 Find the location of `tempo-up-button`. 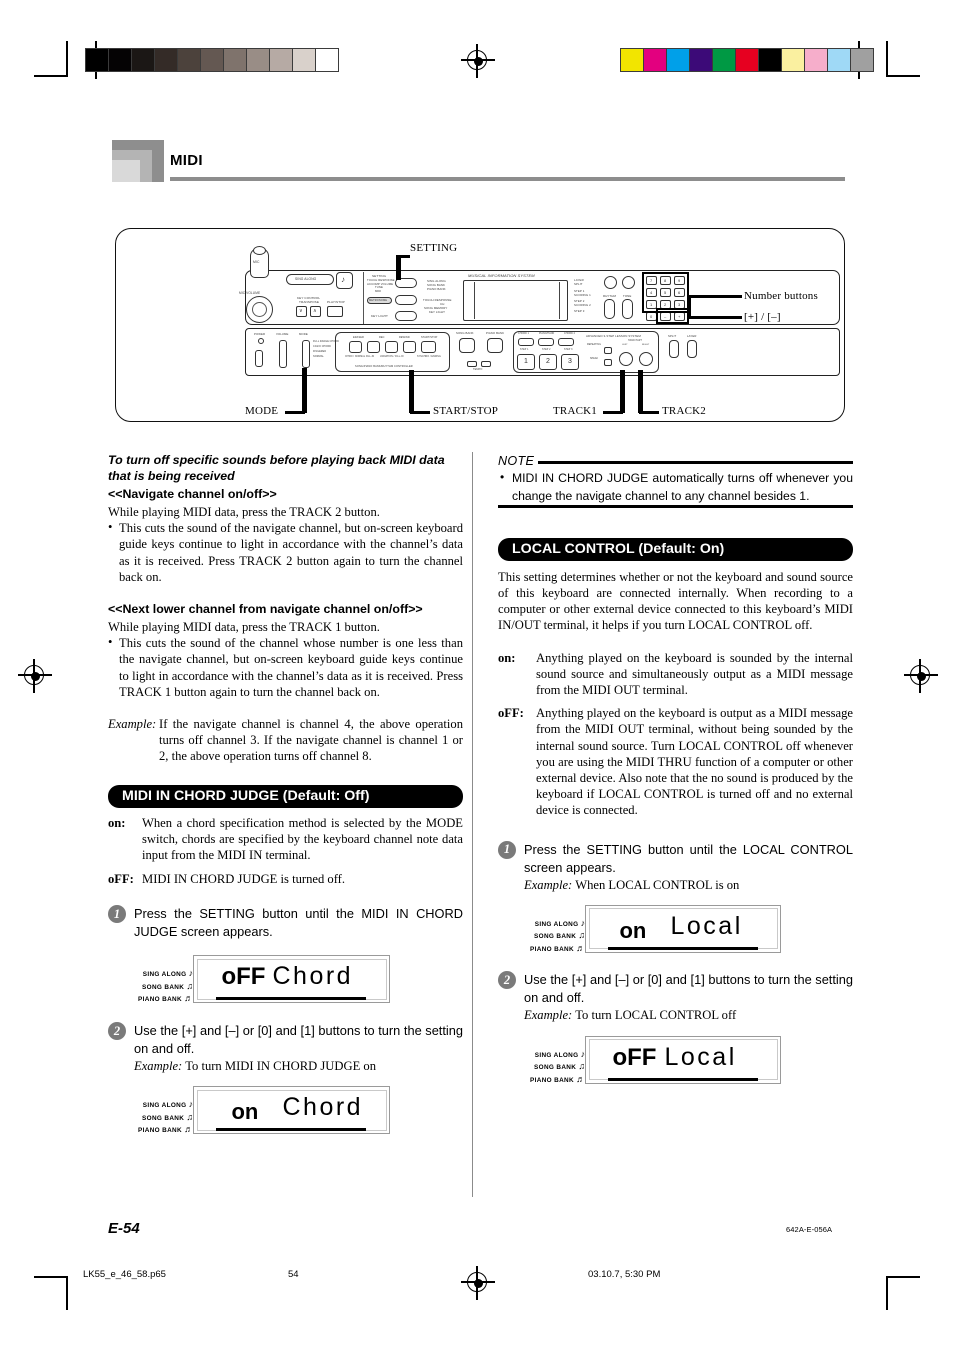

tempo-up-button is located at coordinates (486, 364).